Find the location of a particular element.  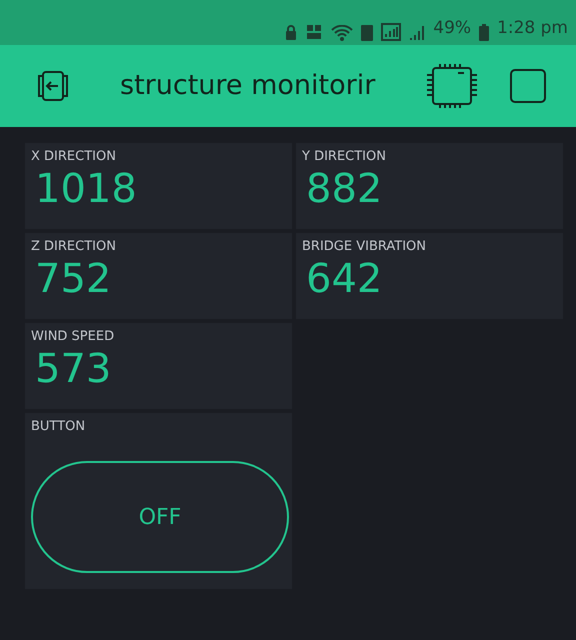

stop-icon is located at coordinates (528, 86).